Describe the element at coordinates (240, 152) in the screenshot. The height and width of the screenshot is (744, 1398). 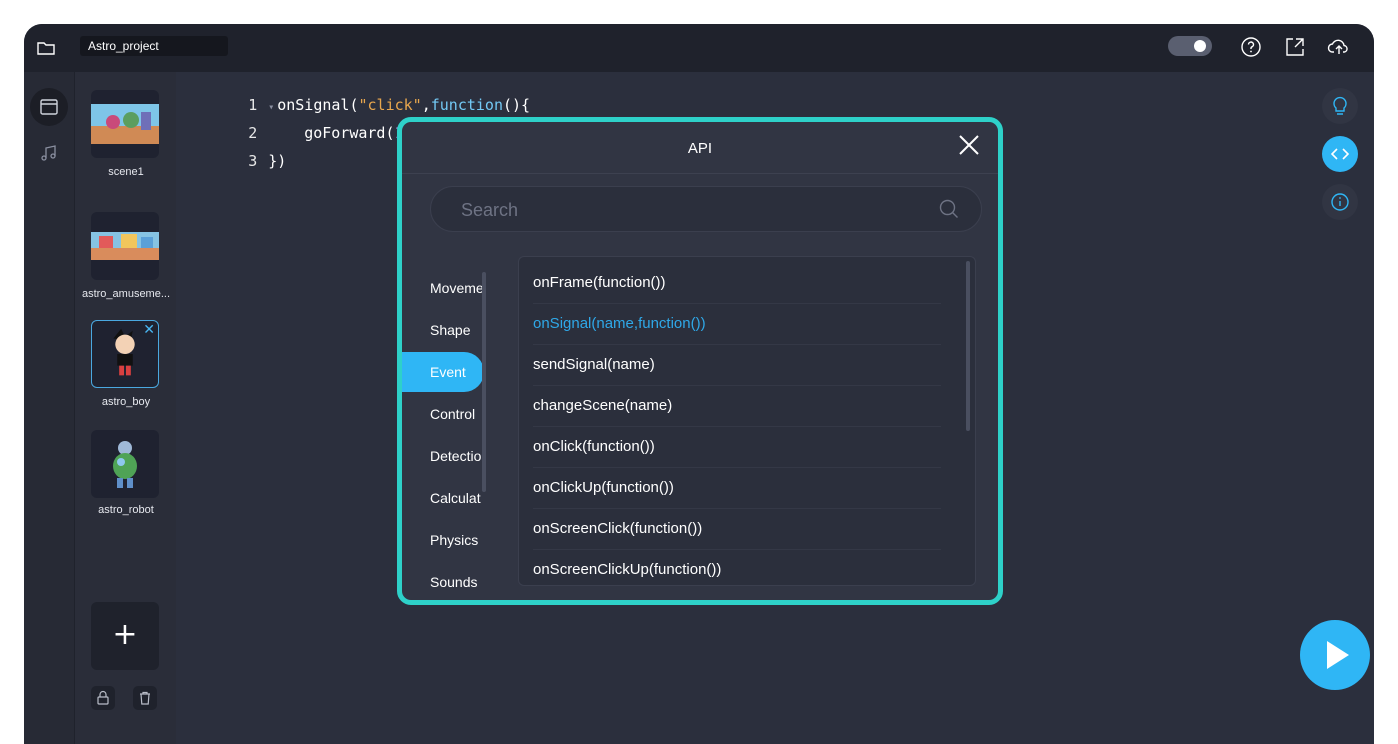
I see `code-line: 3})` at that location.